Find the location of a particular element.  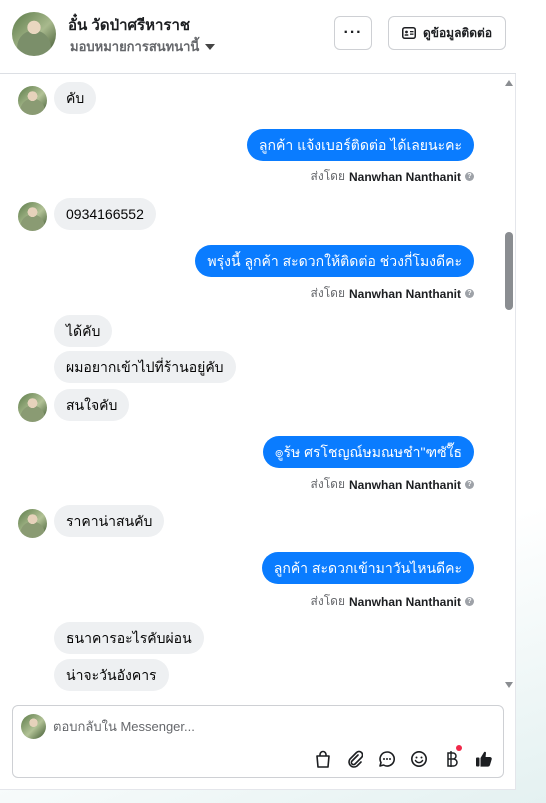

chat-bubble-icon is located at coordinates (387, 759).